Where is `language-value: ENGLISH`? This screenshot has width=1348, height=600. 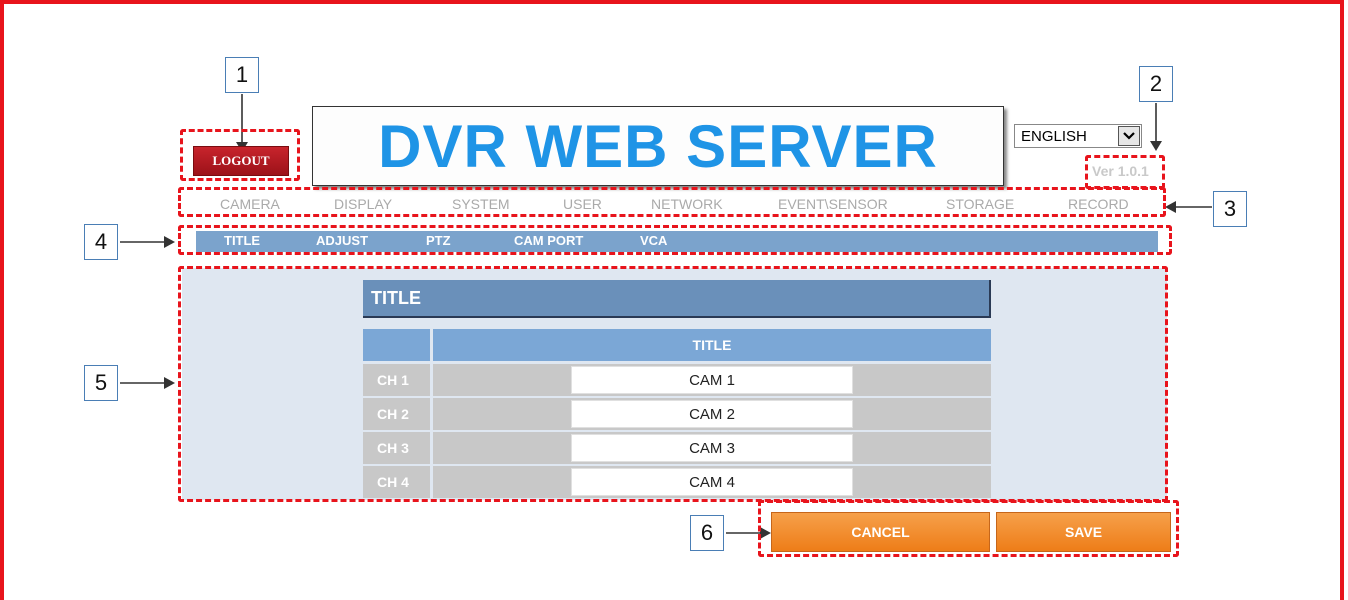
language-value: ENGLISH is located at coordinates (1054, 136).